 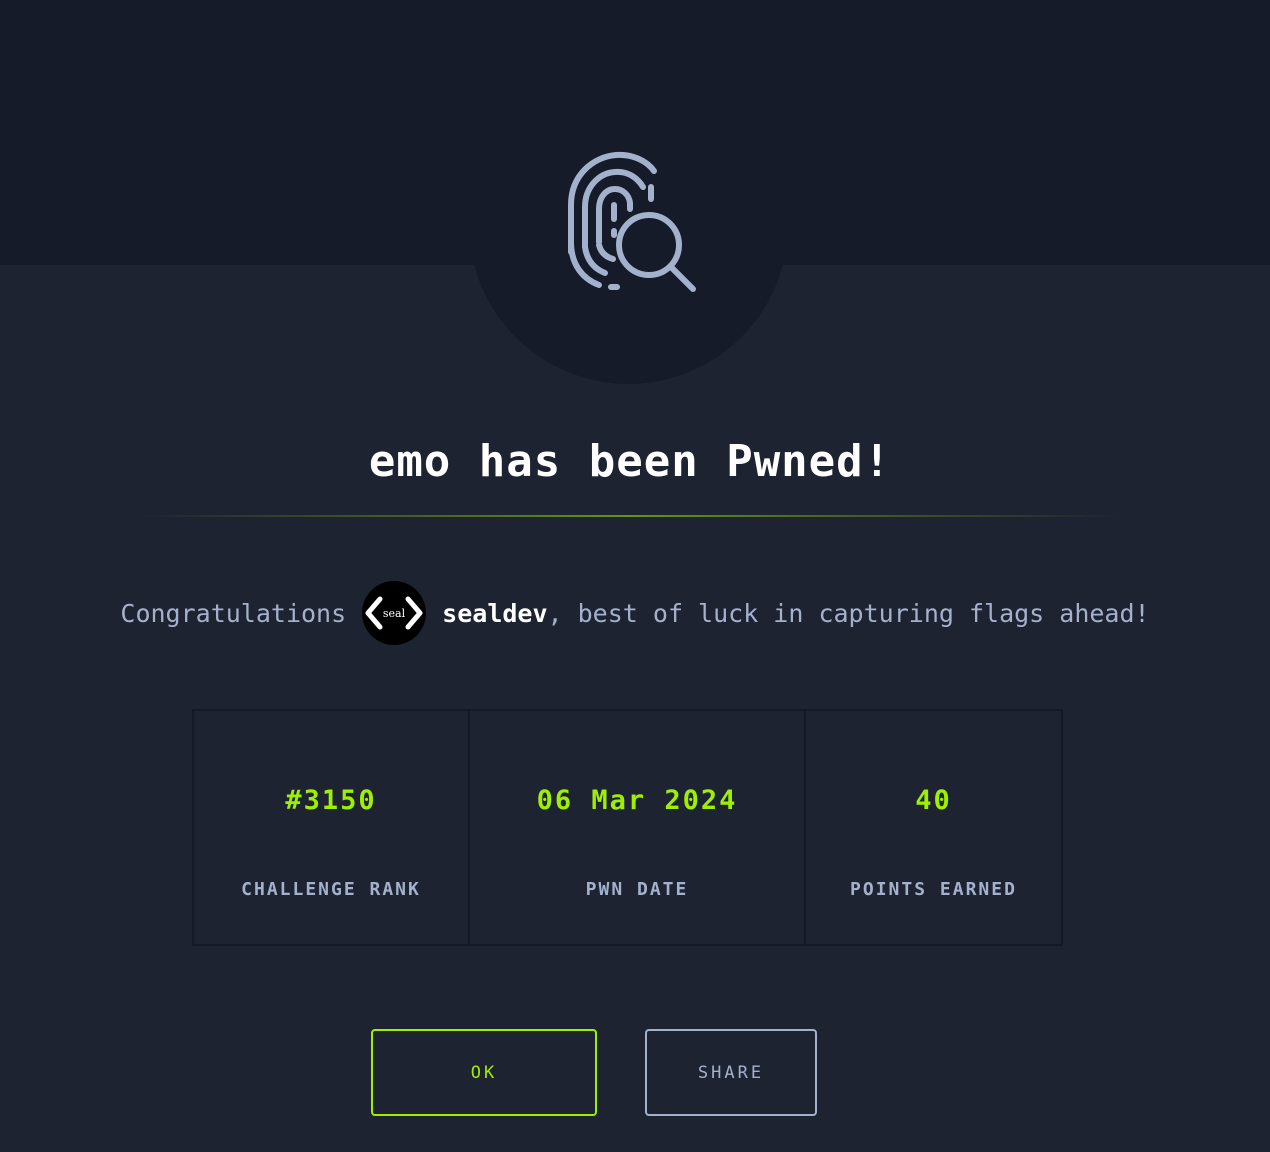 What do you see at coordinates (932, 827) in the screenshot?
I see `stat-points-earned: 40 POINTS EARNED` at bounding box center [932, 827].